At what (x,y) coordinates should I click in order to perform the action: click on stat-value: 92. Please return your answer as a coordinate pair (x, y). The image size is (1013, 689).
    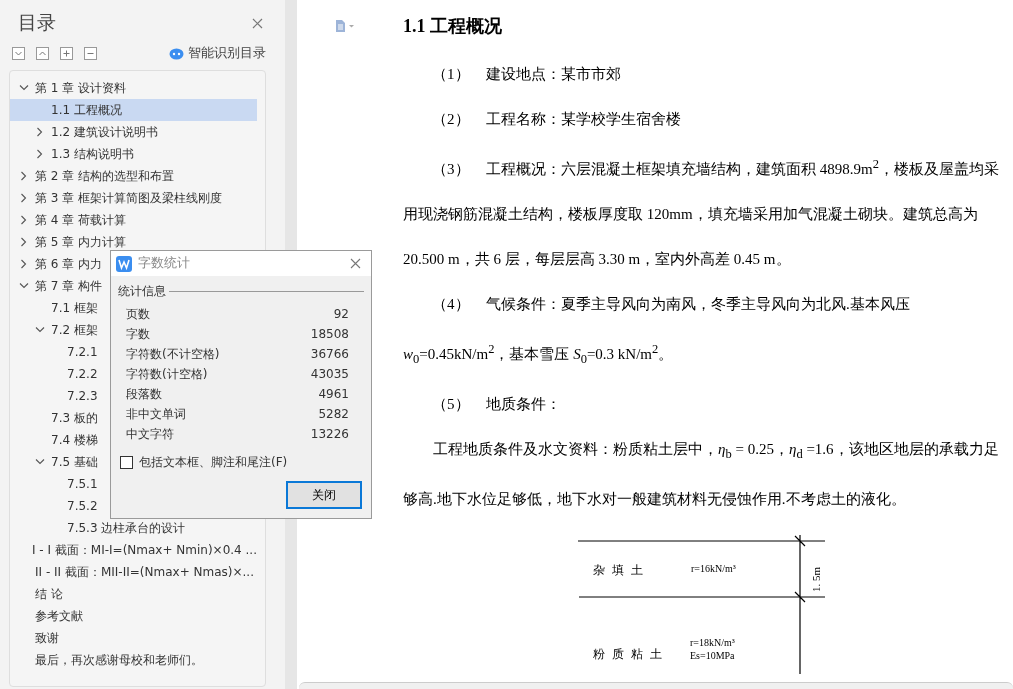
    Looking at the image, I should click on (341, 314).